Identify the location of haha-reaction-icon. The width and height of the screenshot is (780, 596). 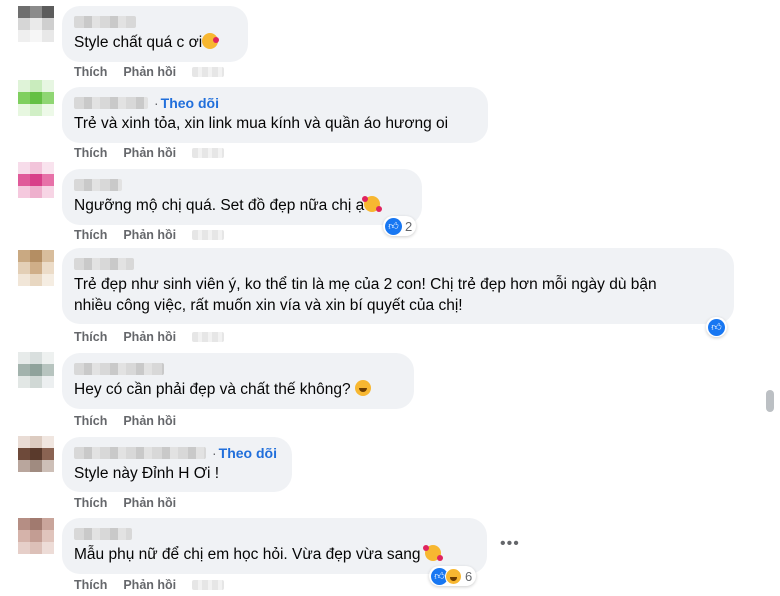
(453, 576).